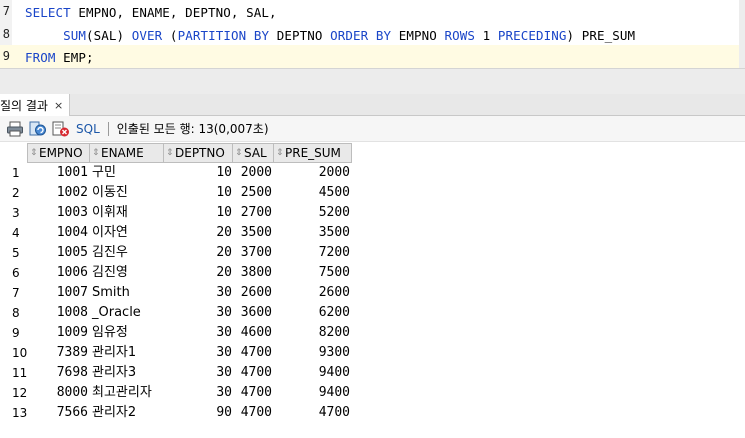 This screenshot has width=745, height=438. I want to click on table-row: 9 1009 임유정 30 4600 8200, so click(176, 333).